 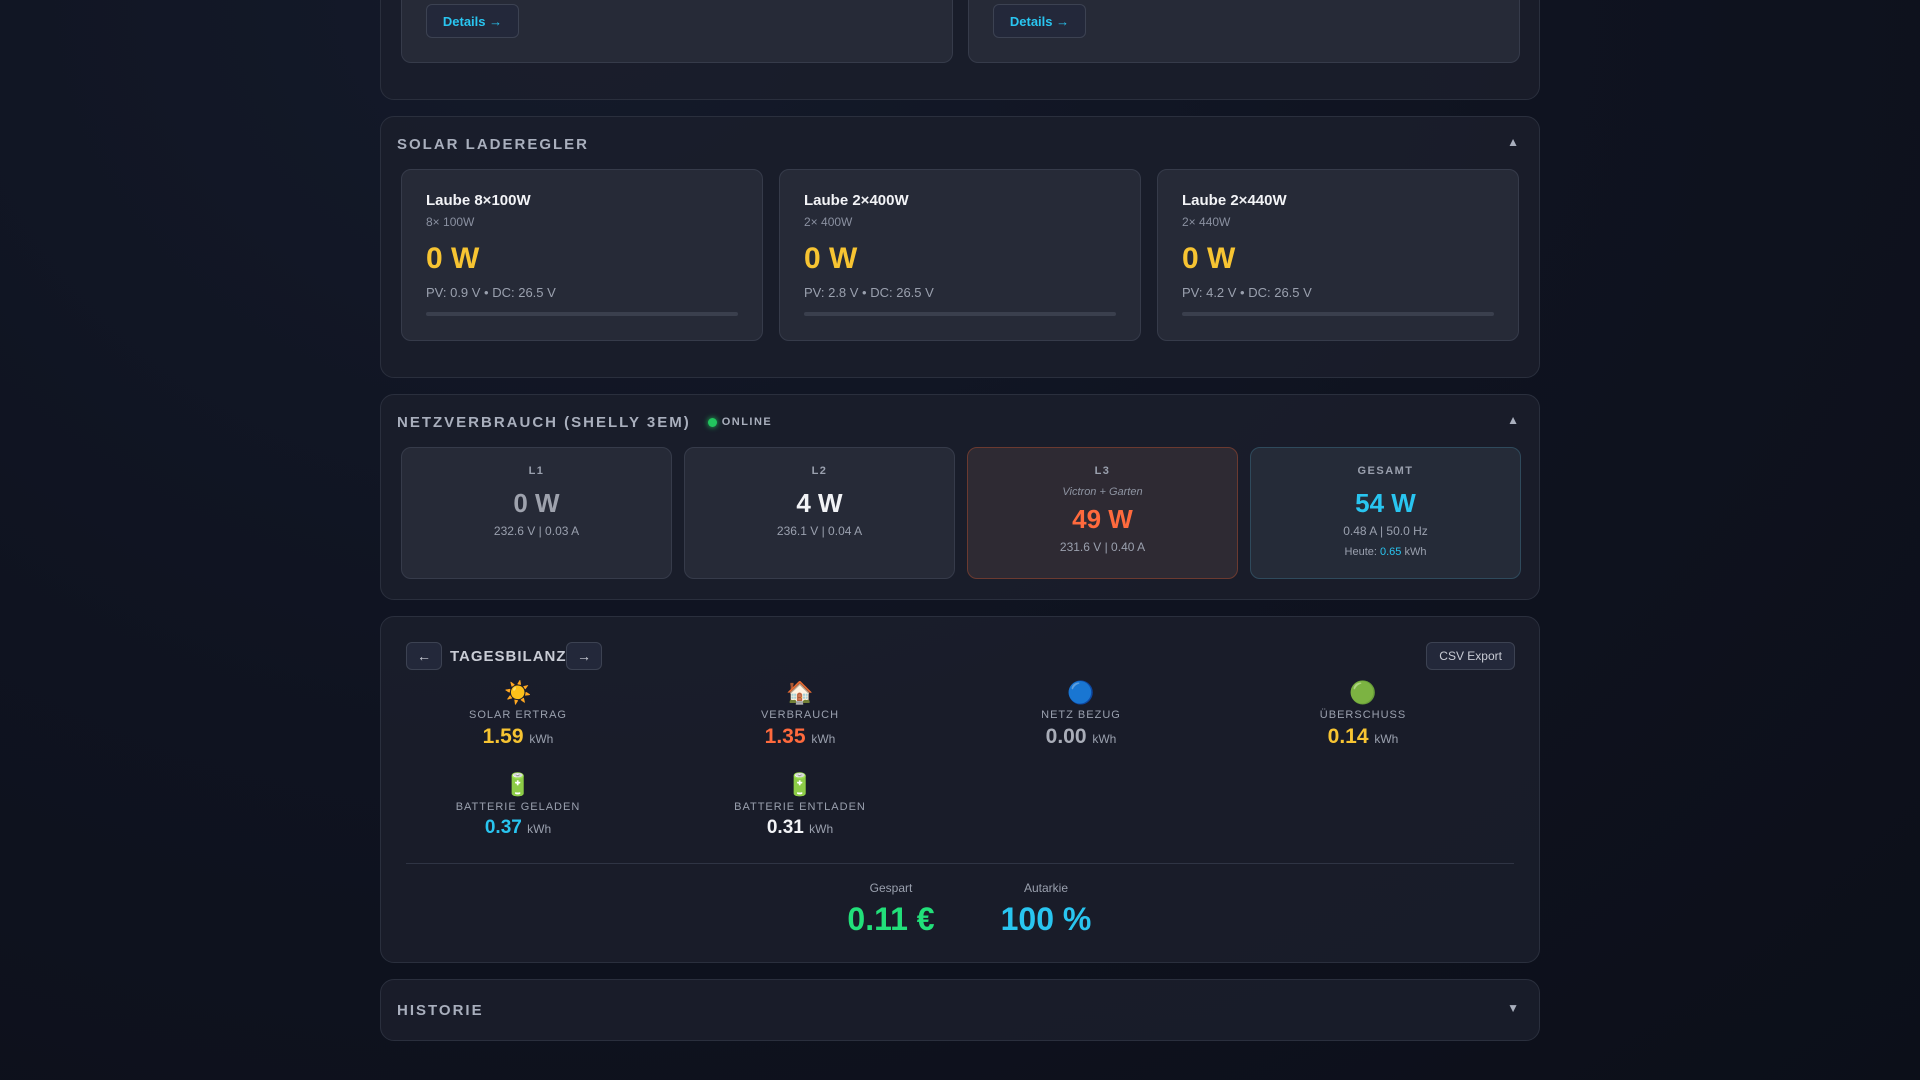 I want to click on charger-name: Laube 2×440W, so click(x=1234, y=200).